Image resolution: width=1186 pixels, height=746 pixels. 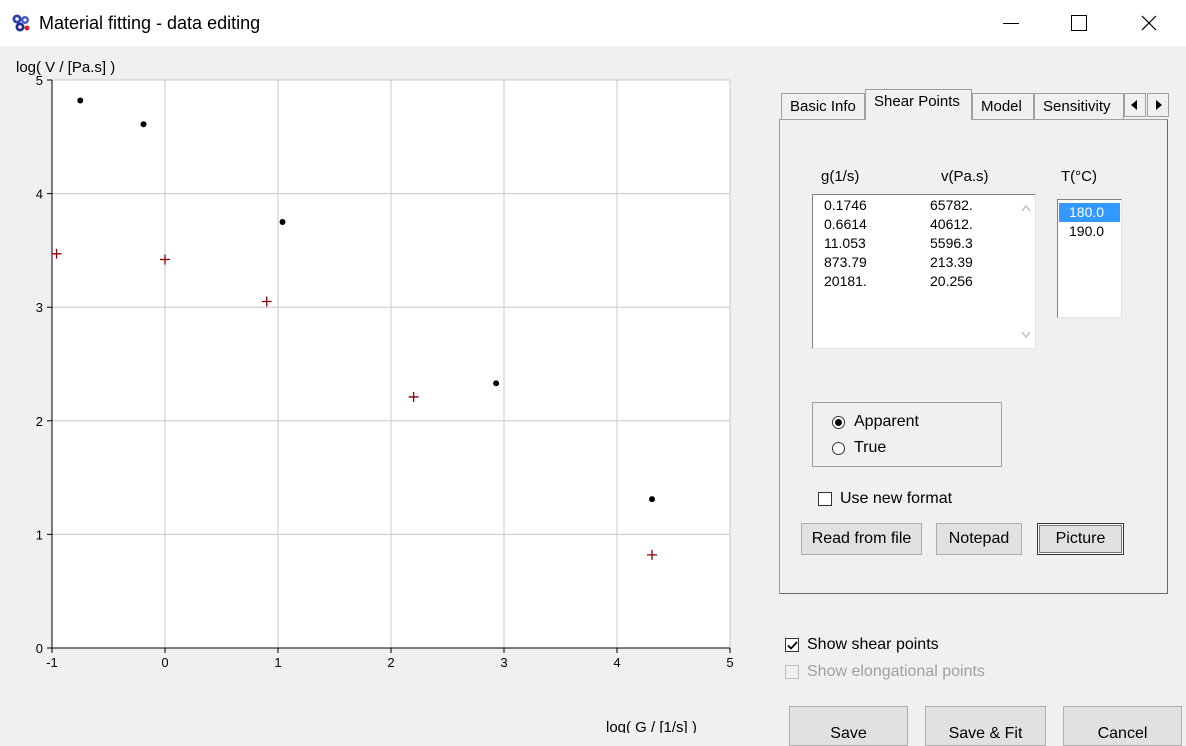 I want to click on g-value: 0.1746, so click(x=845, y=205).